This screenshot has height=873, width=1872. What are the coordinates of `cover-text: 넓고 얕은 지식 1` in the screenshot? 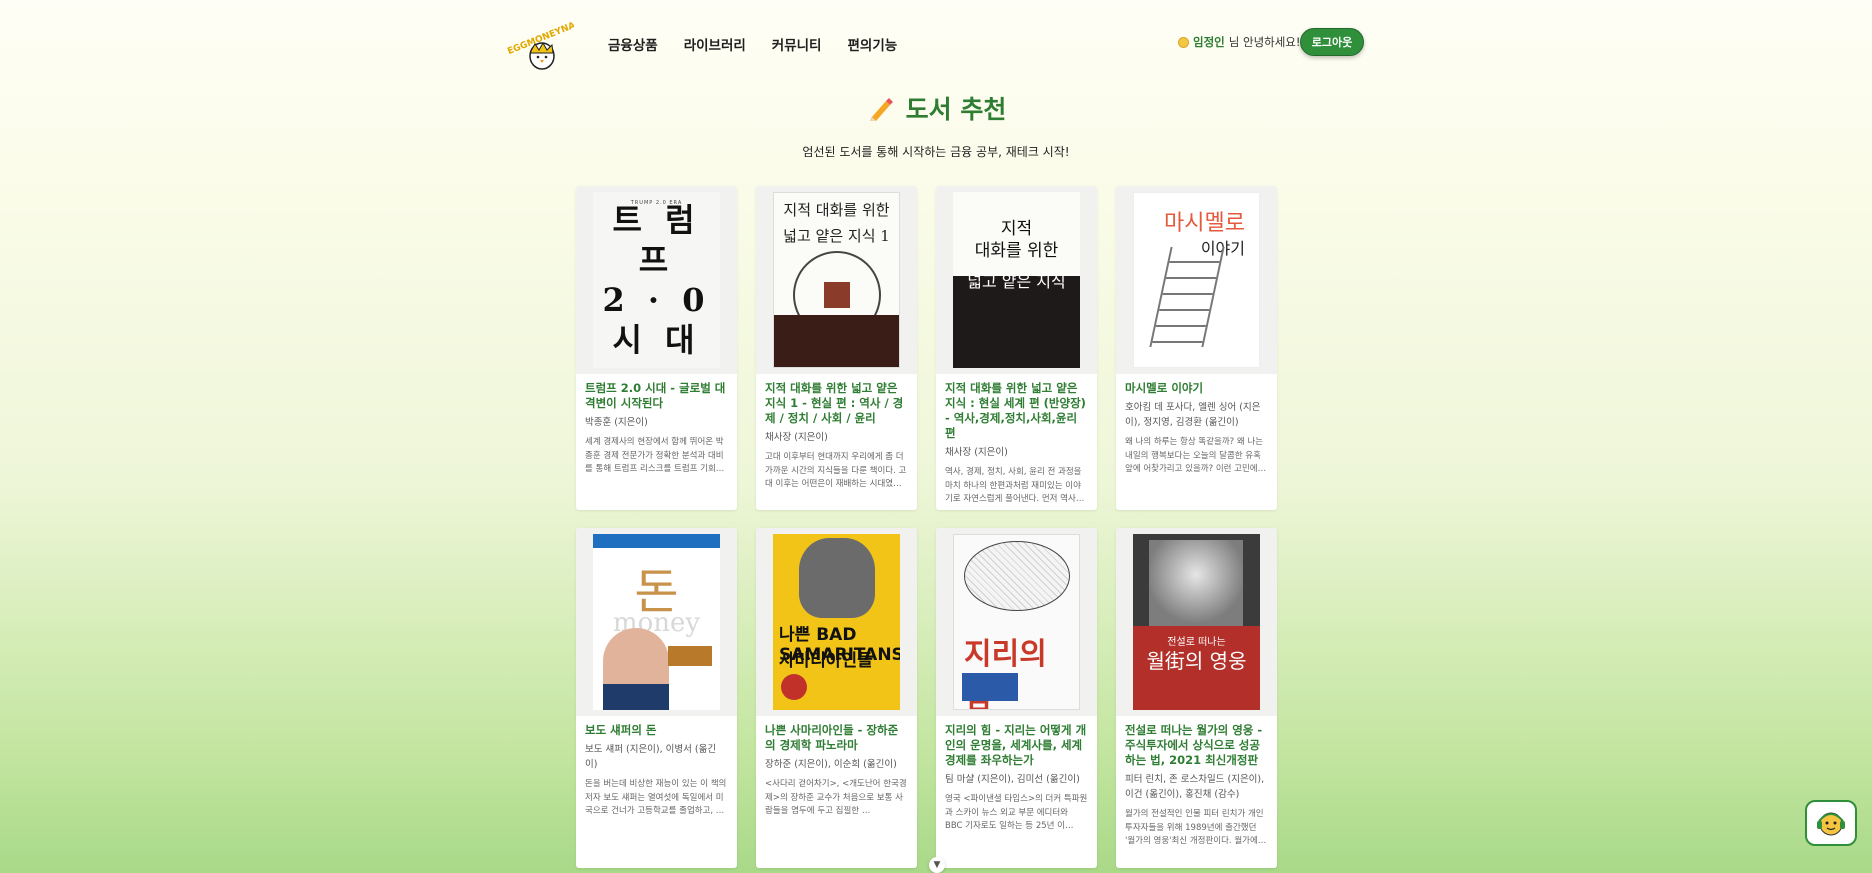 It's located at (836, 236).